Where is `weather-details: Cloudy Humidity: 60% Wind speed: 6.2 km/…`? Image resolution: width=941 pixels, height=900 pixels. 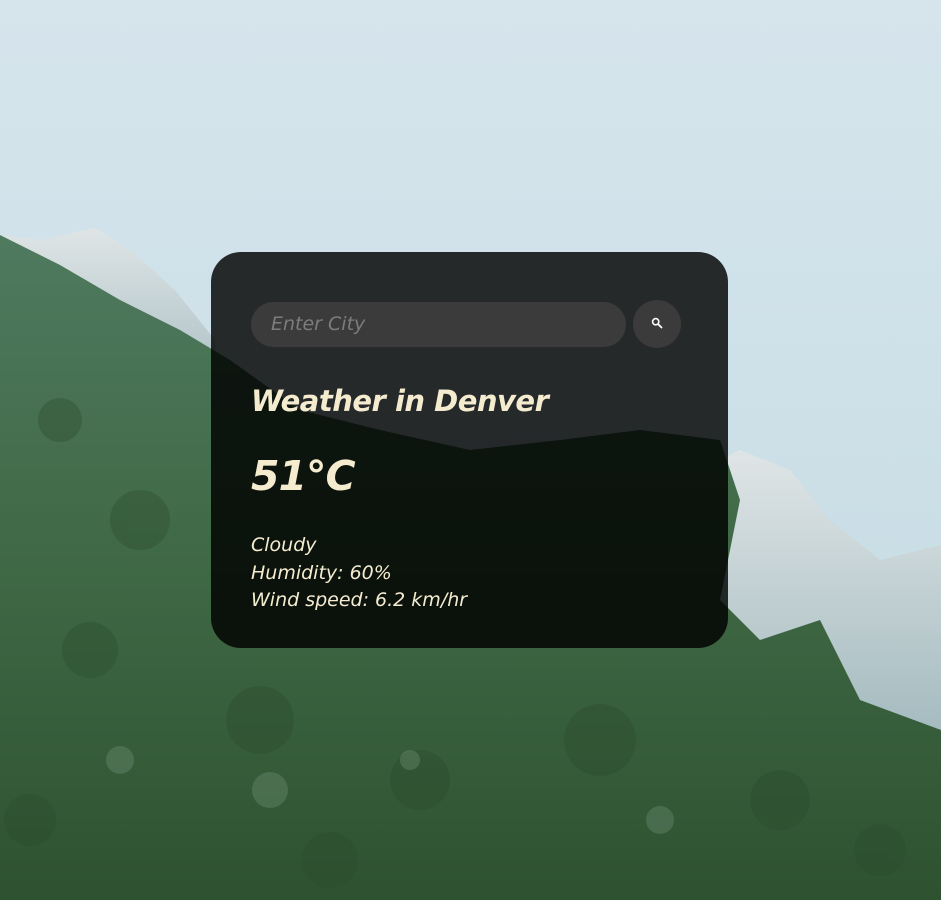
weather-details: Cloudy Humidity: 60% Wind speed: 6.2 km/… is located at coordinates (469, 573).